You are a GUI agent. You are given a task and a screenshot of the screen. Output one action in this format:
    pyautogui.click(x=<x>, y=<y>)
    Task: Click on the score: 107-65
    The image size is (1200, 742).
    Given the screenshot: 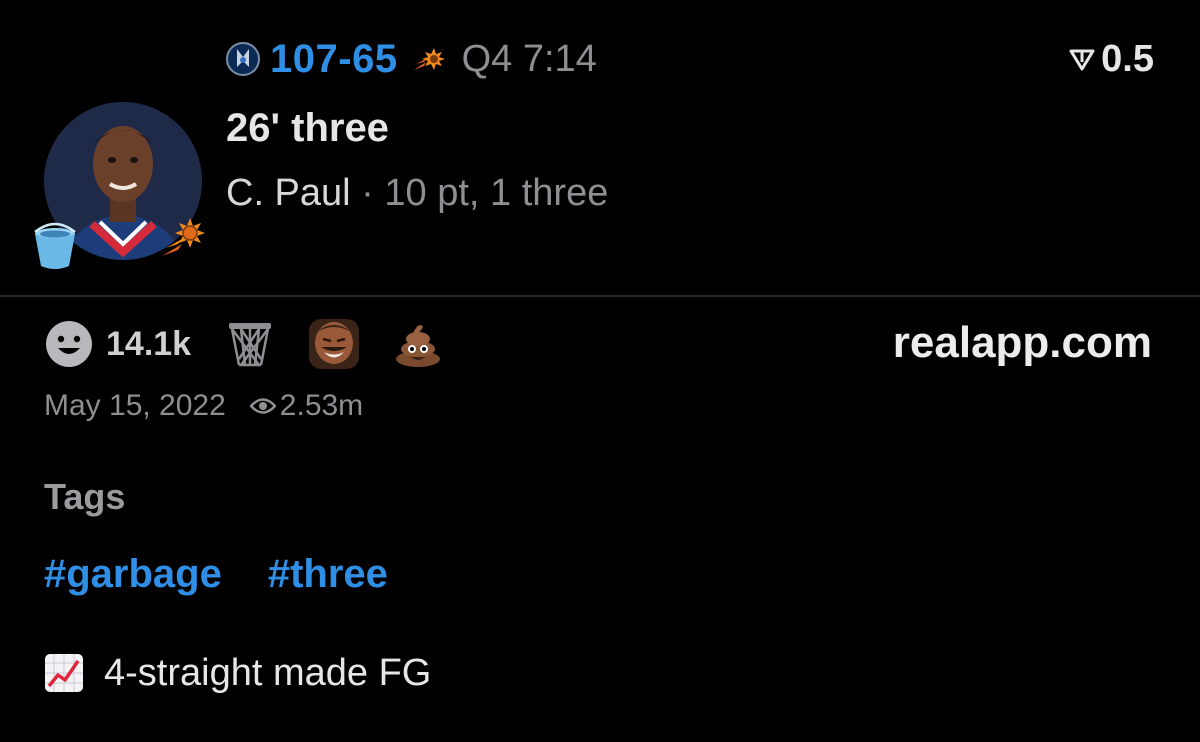 What is the action you would take?
    pyautogui.click(x=334, y=59)
    